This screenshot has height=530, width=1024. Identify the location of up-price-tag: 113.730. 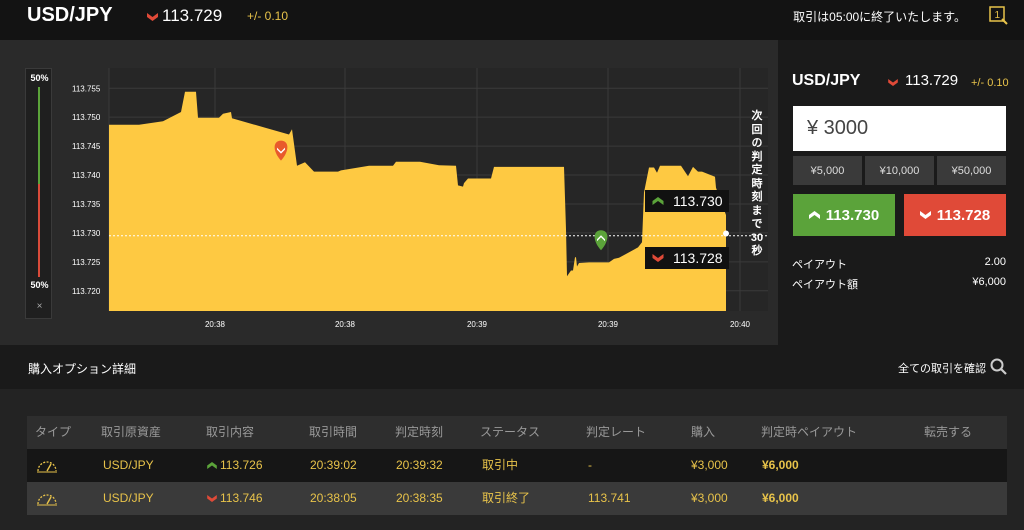
(687, 201).